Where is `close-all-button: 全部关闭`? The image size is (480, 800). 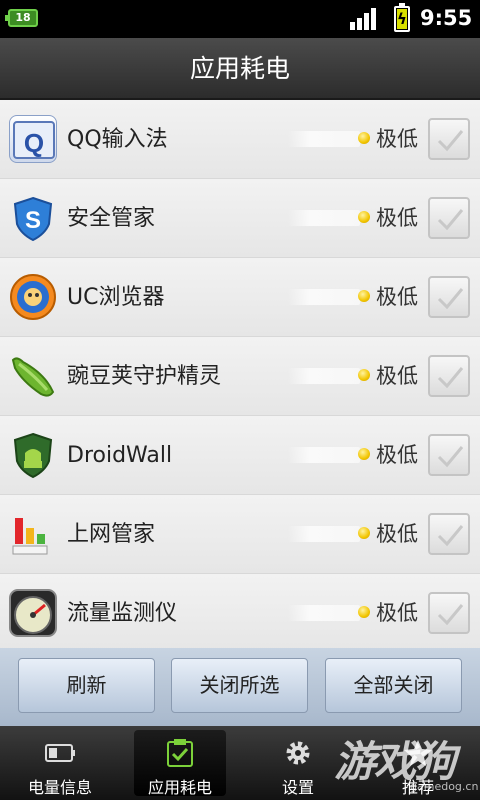
close-all-button: 全部关闭 is located at coordinates (393, 685).